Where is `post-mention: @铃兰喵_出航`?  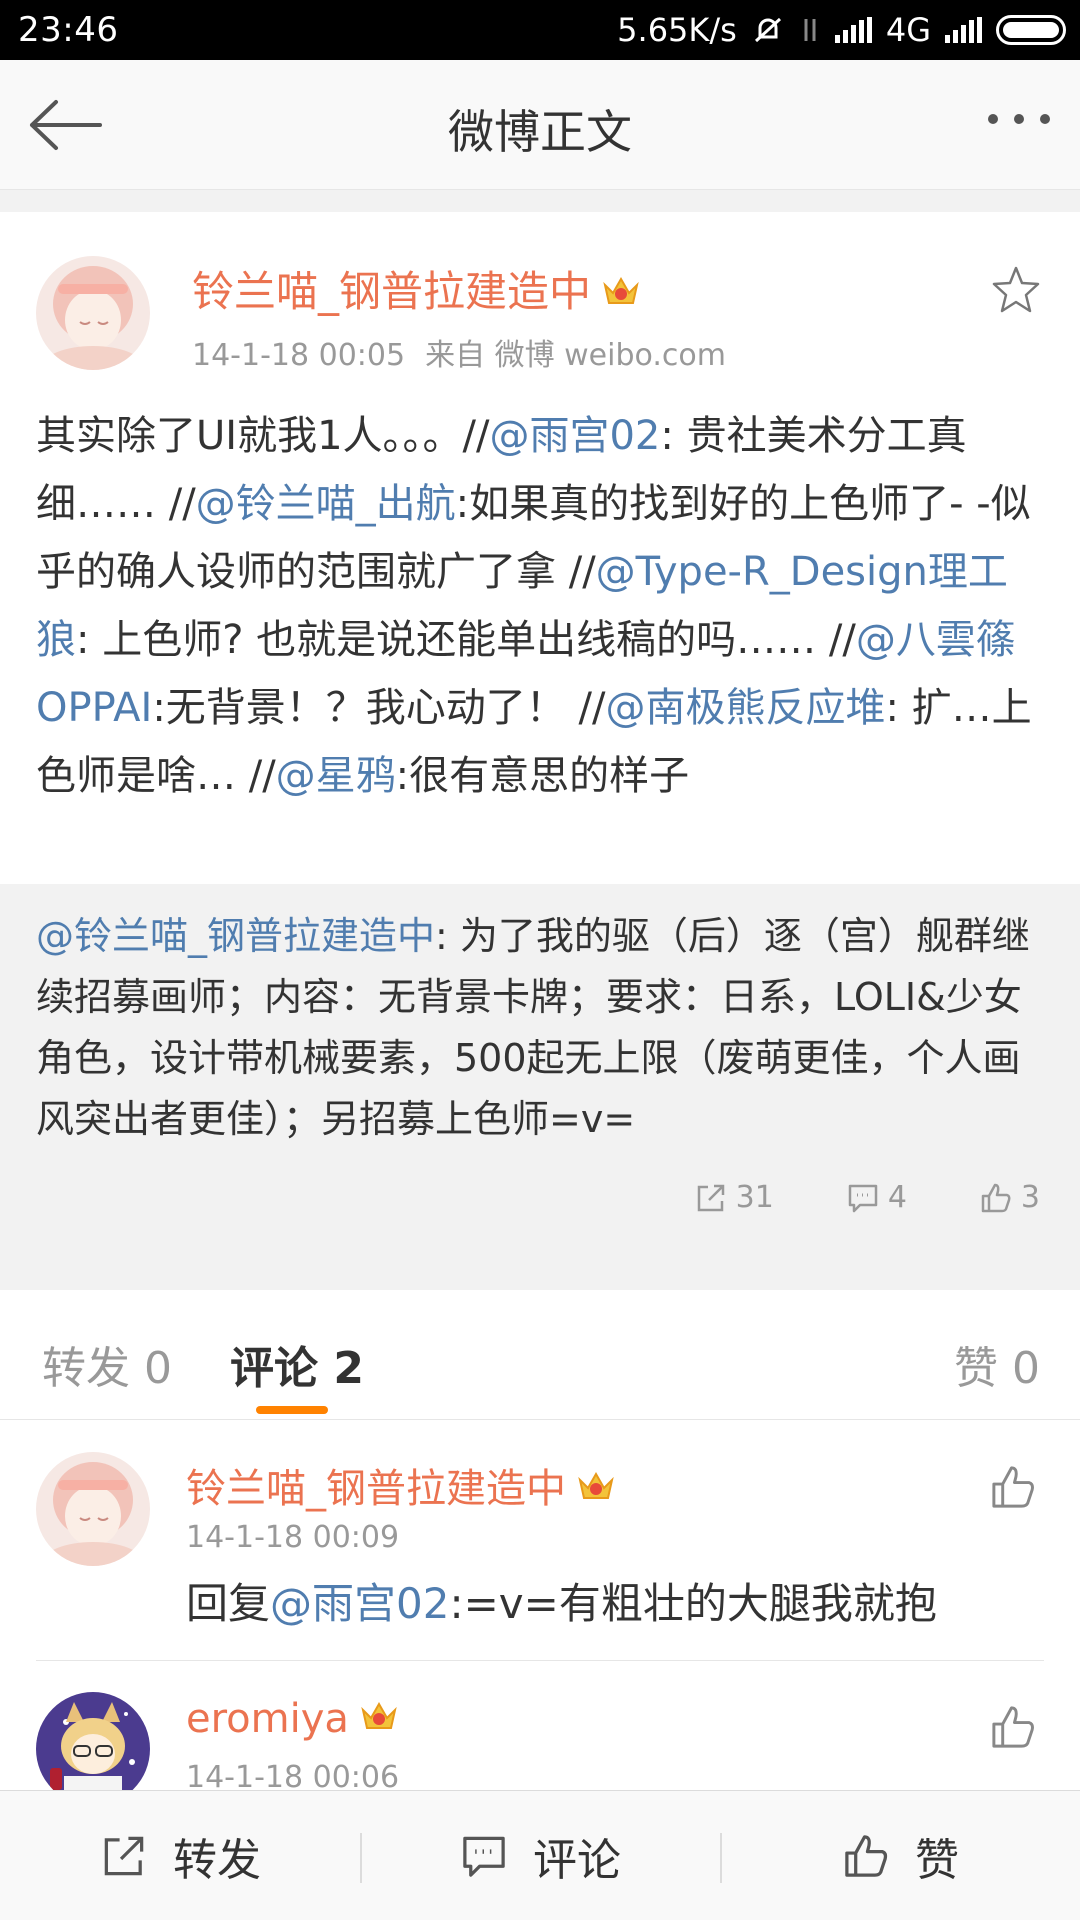 post-mention: @铃兰喵_出航 is located at coordinates (326, 504).